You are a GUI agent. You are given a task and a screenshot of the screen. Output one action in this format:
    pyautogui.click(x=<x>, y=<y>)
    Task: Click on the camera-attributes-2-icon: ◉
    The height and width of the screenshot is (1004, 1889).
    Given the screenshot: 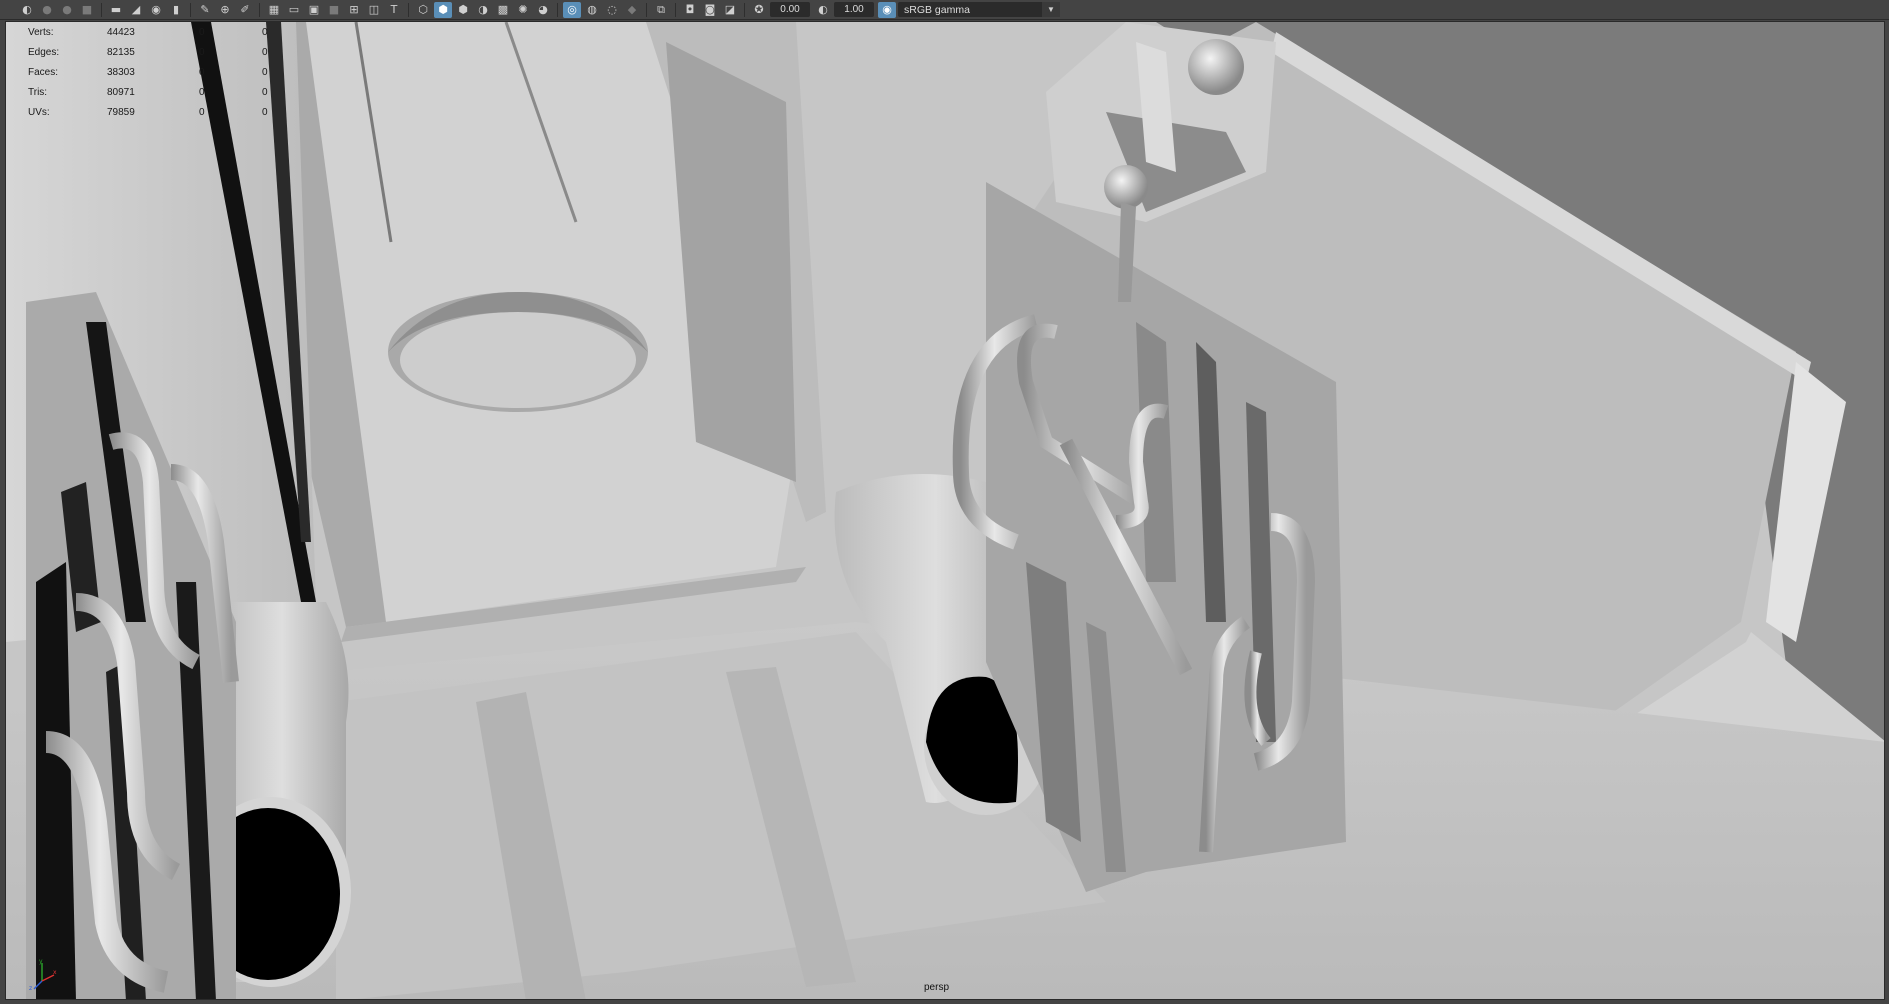 What is the action you would take?
    pyautogui.click(x=156, y=10)
    